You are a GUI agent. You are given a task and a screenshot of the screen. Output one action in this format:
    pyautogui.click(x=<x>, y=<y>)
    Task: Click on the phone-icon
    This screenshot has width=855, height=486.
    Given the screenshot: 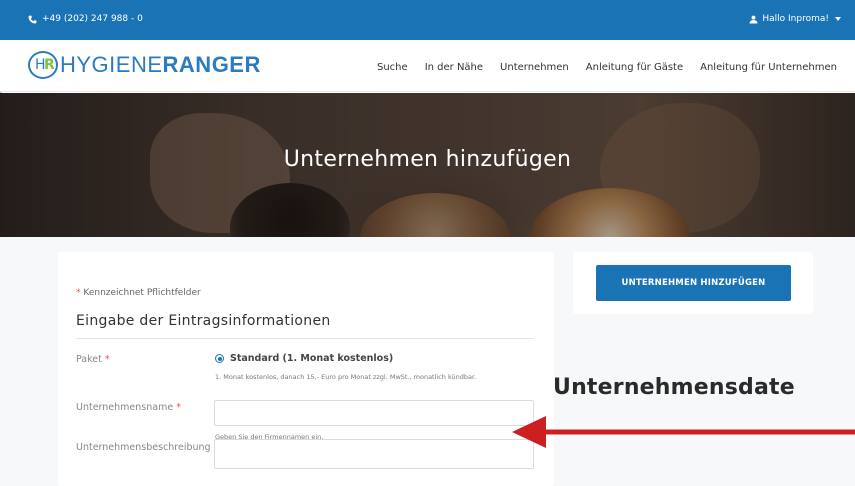 What is the action you would take?
    pyautogui.click(x=32, y=19)
    